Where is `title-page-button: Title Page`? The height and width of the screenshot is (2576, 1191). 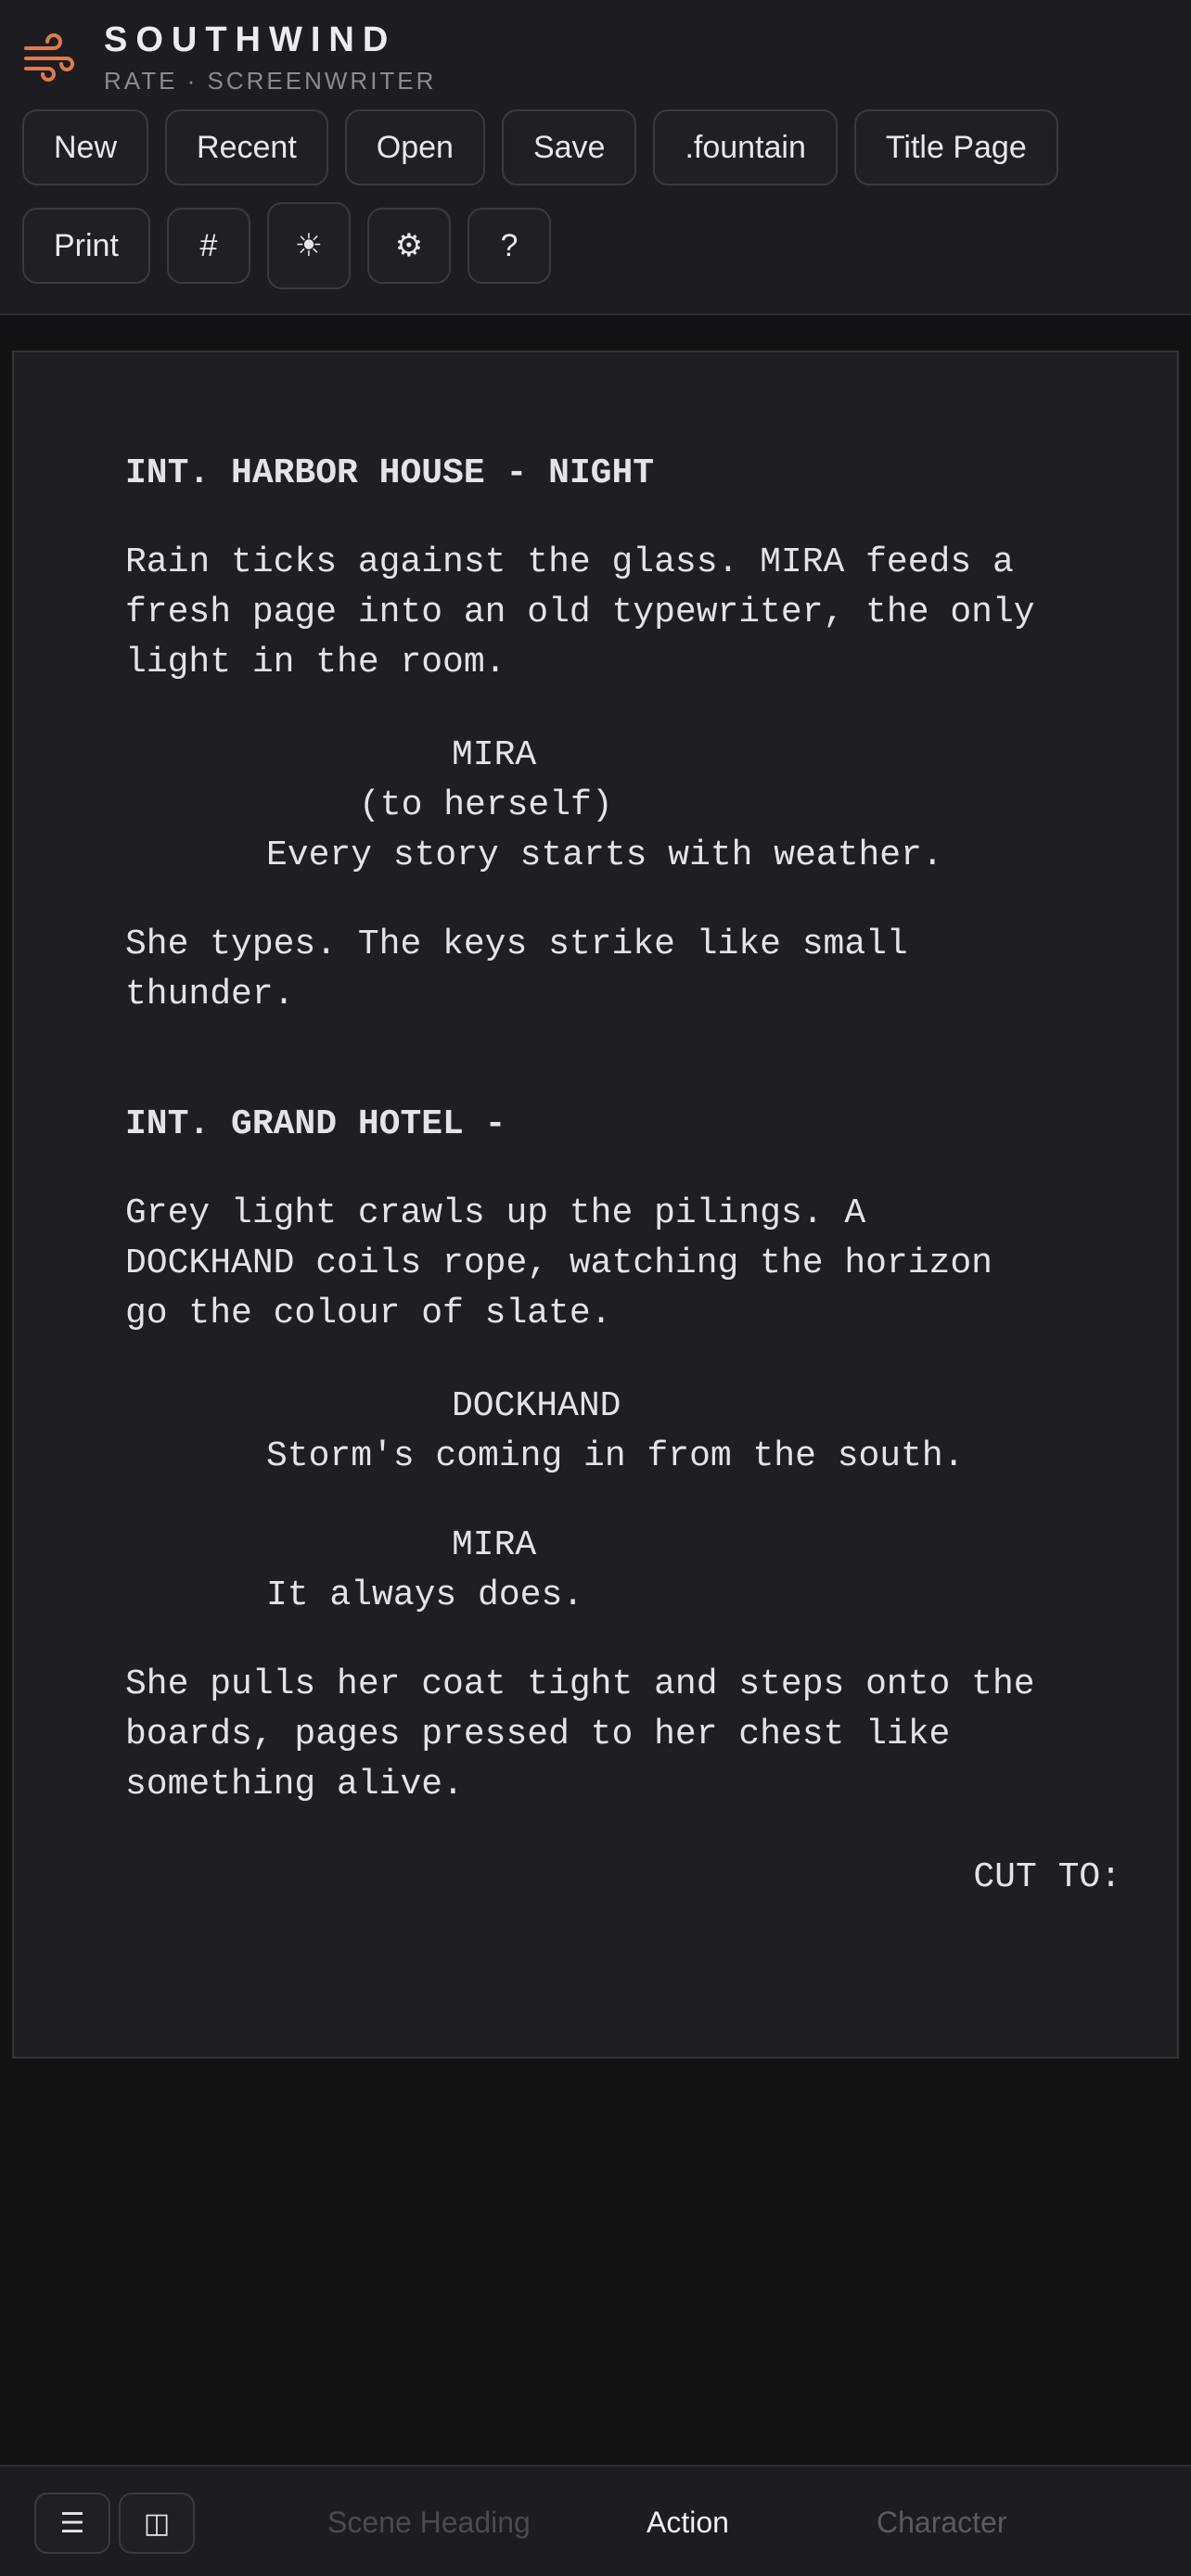
title-page-button: Title Page is located at coordinates (955, 147).